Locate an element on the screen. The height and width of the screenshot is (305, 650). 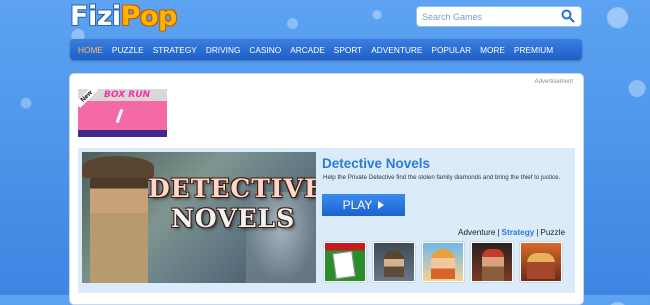
nav-item-sport: SPORT is located at coordinates (348, 50).